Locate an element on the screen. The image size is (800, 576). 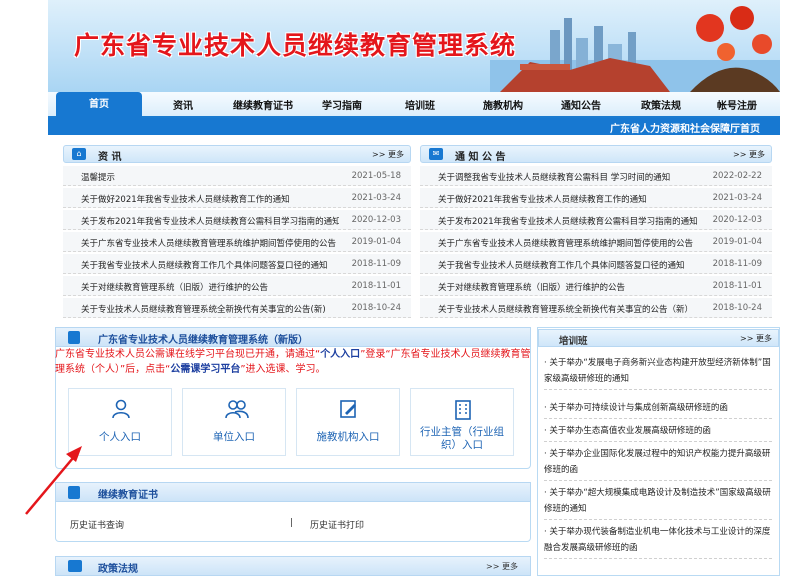
hrss-home-link: 广东省人力资源和社会保障厅首页 is located at coordinates (685, 127).